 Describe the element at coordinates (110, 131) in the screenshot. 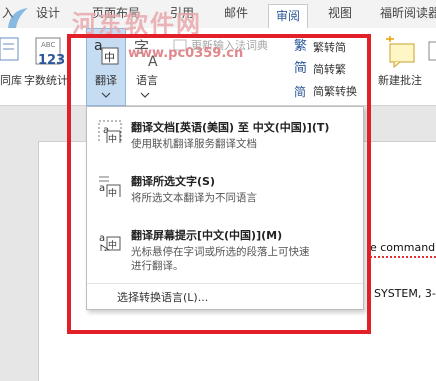

I see `translate-document-icon: a 中` at that location.